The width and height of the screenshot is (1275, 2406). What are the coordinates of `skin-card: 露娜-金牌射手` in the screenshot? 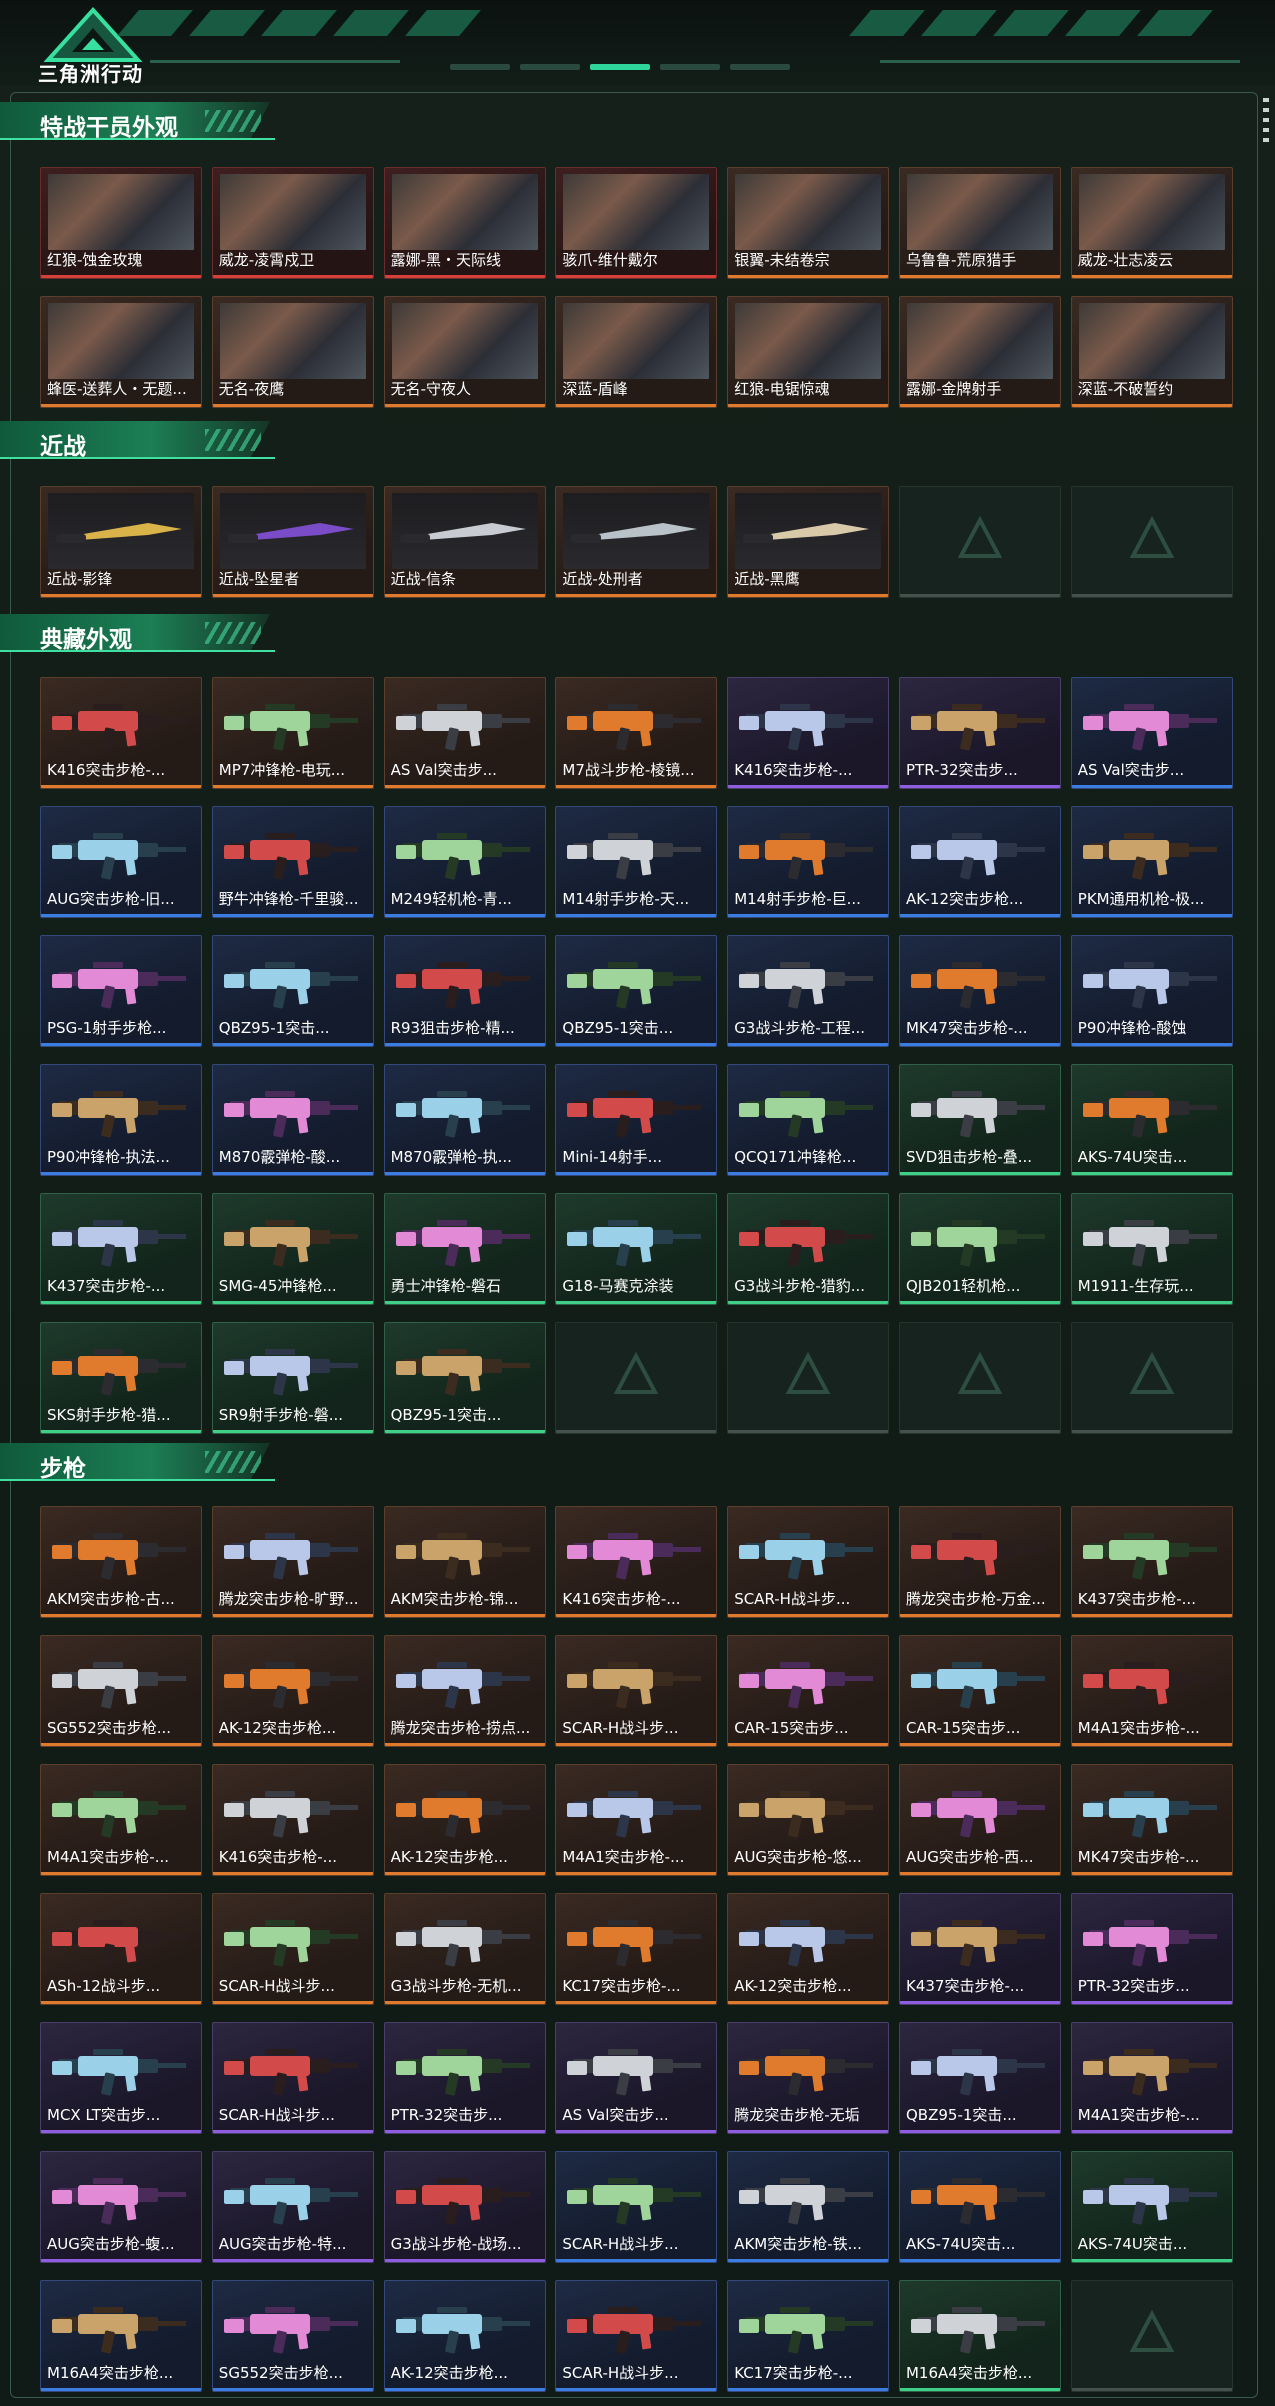 It's located at (979, 352).